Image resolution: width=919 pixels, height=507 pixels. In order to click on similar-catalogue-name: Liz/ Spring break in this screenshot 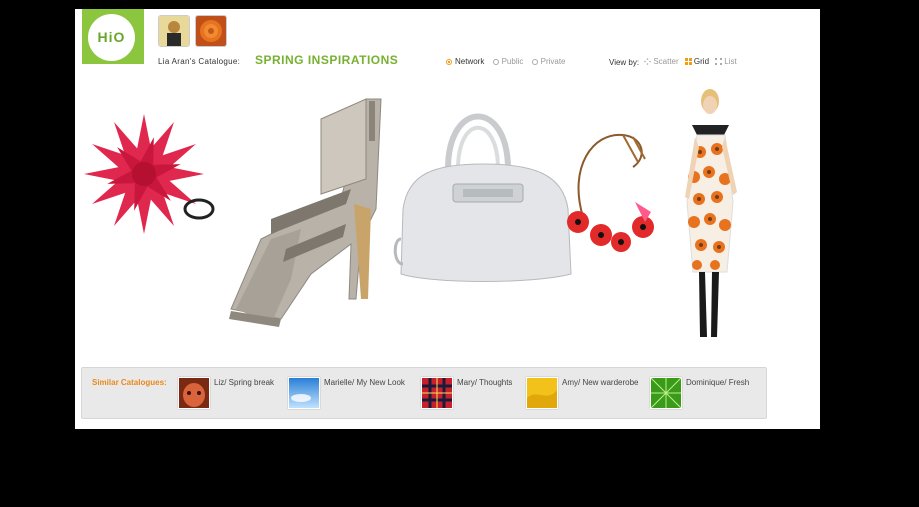, I will do `click(244, 382)`.